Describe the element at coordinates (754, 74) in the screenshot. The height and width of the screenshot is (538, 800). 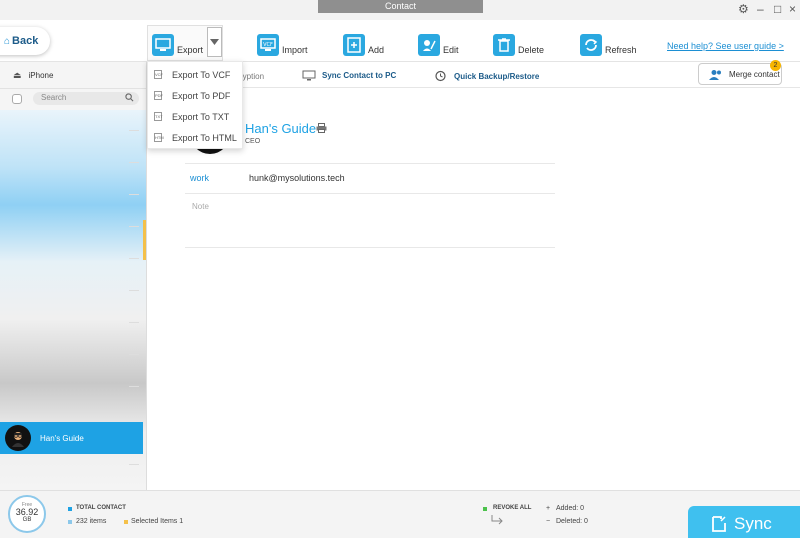
I see `merge-contact-label: Merge contact` at that location.